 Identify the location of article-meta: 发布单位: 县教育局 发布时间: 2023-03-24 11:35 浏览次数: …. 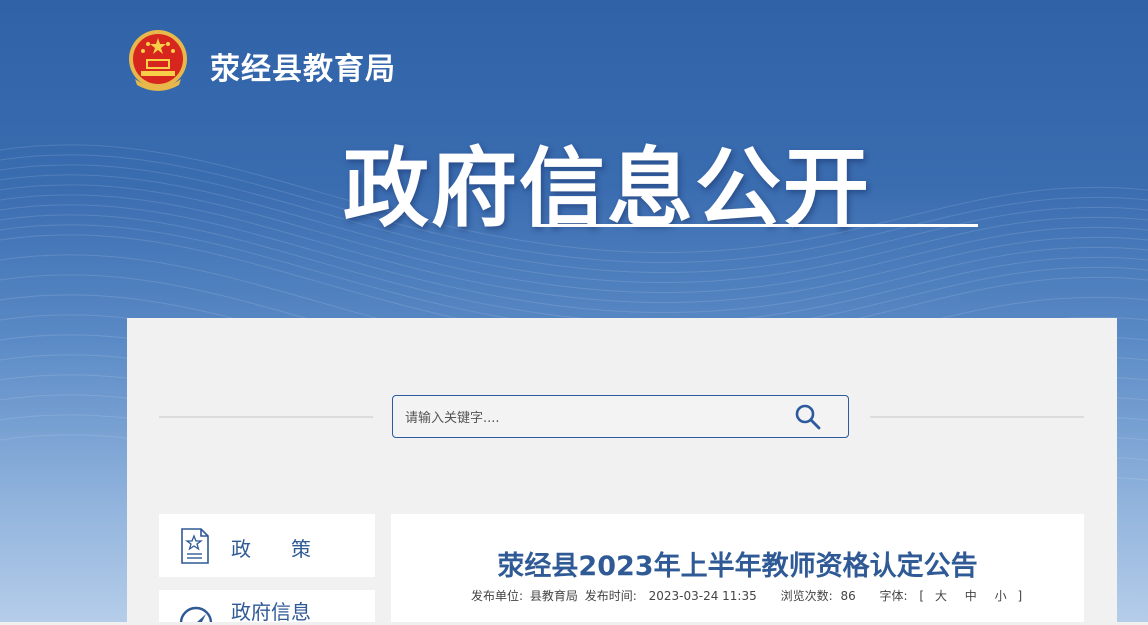
(746, 595).